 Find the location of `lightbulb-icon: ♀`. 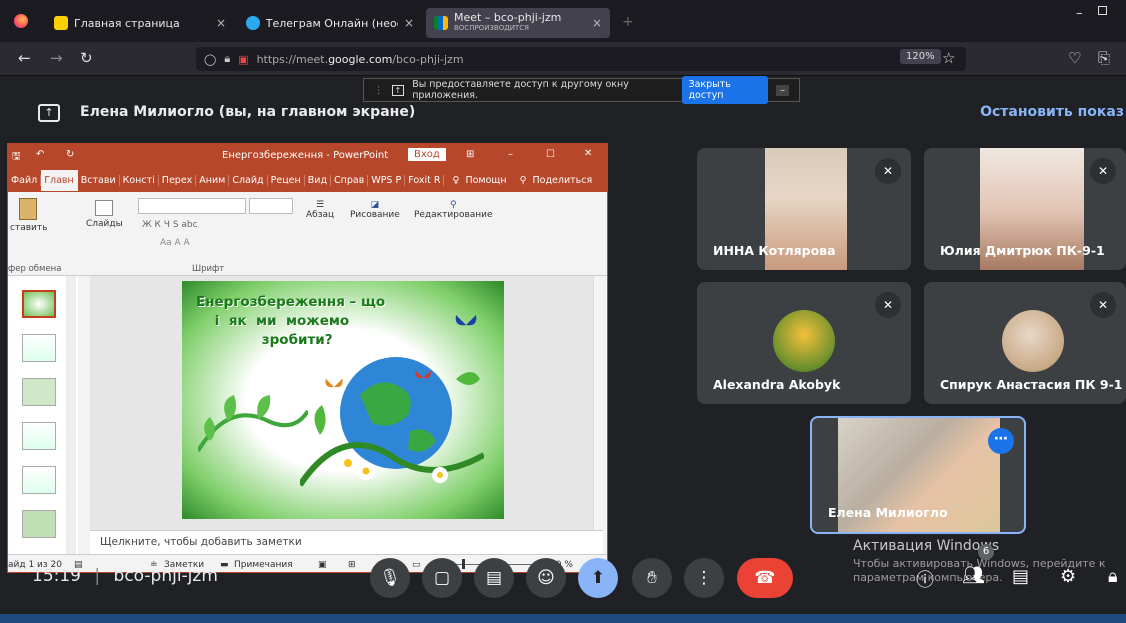

lightbulb-icon: ♀ is located at coordinates (453, 180).